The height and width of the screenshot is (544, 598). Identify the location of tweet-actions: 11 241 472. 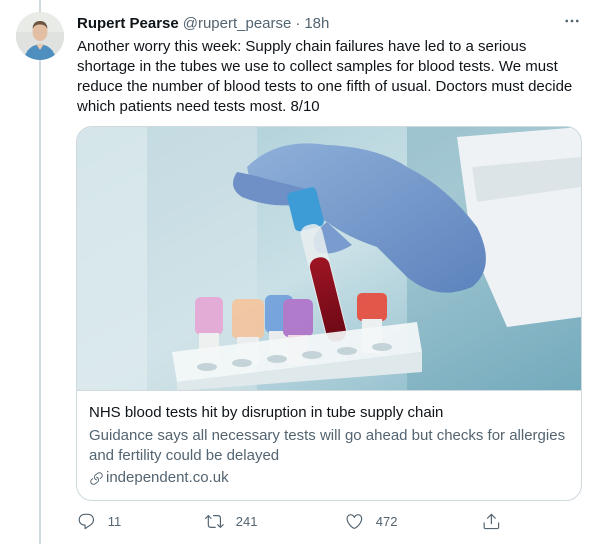
(292, 523).